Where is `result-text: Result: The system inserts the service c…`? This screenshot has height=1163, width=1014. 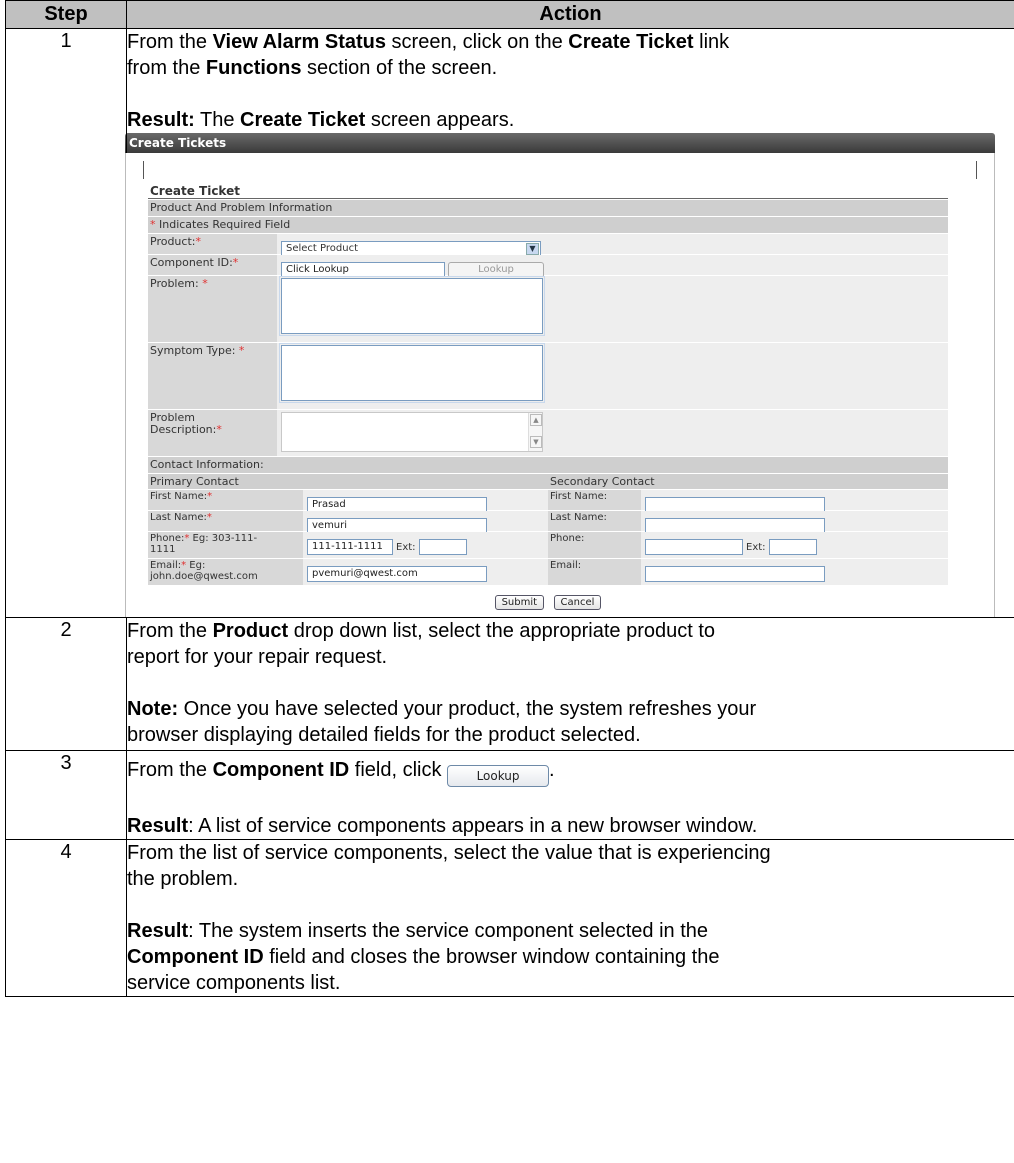 result-text: Result: The system inserts the service c… is located at coordinates (418, 931).